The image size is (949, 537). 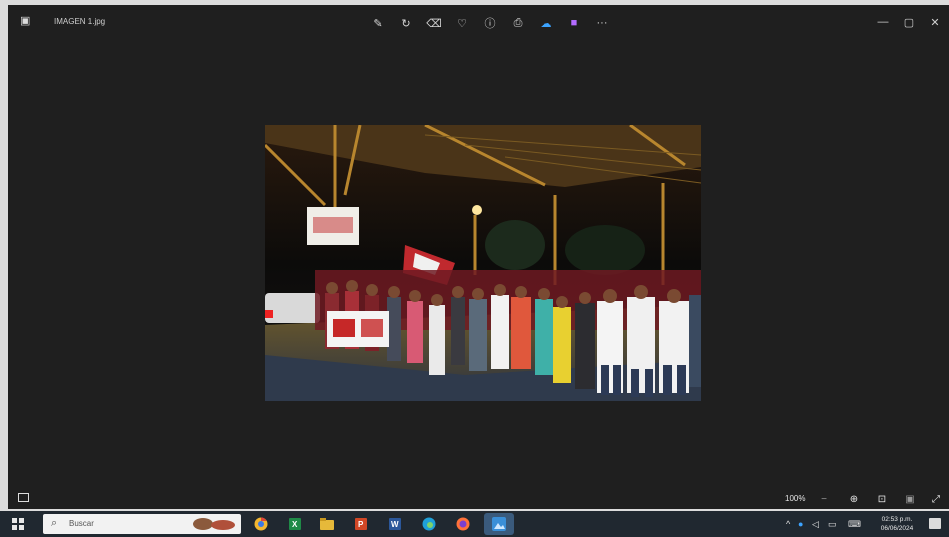 What do you see at coordinates (327, 524) in the screenshot?
I see `file-explorer-icon` at bounding box center [327, 524].